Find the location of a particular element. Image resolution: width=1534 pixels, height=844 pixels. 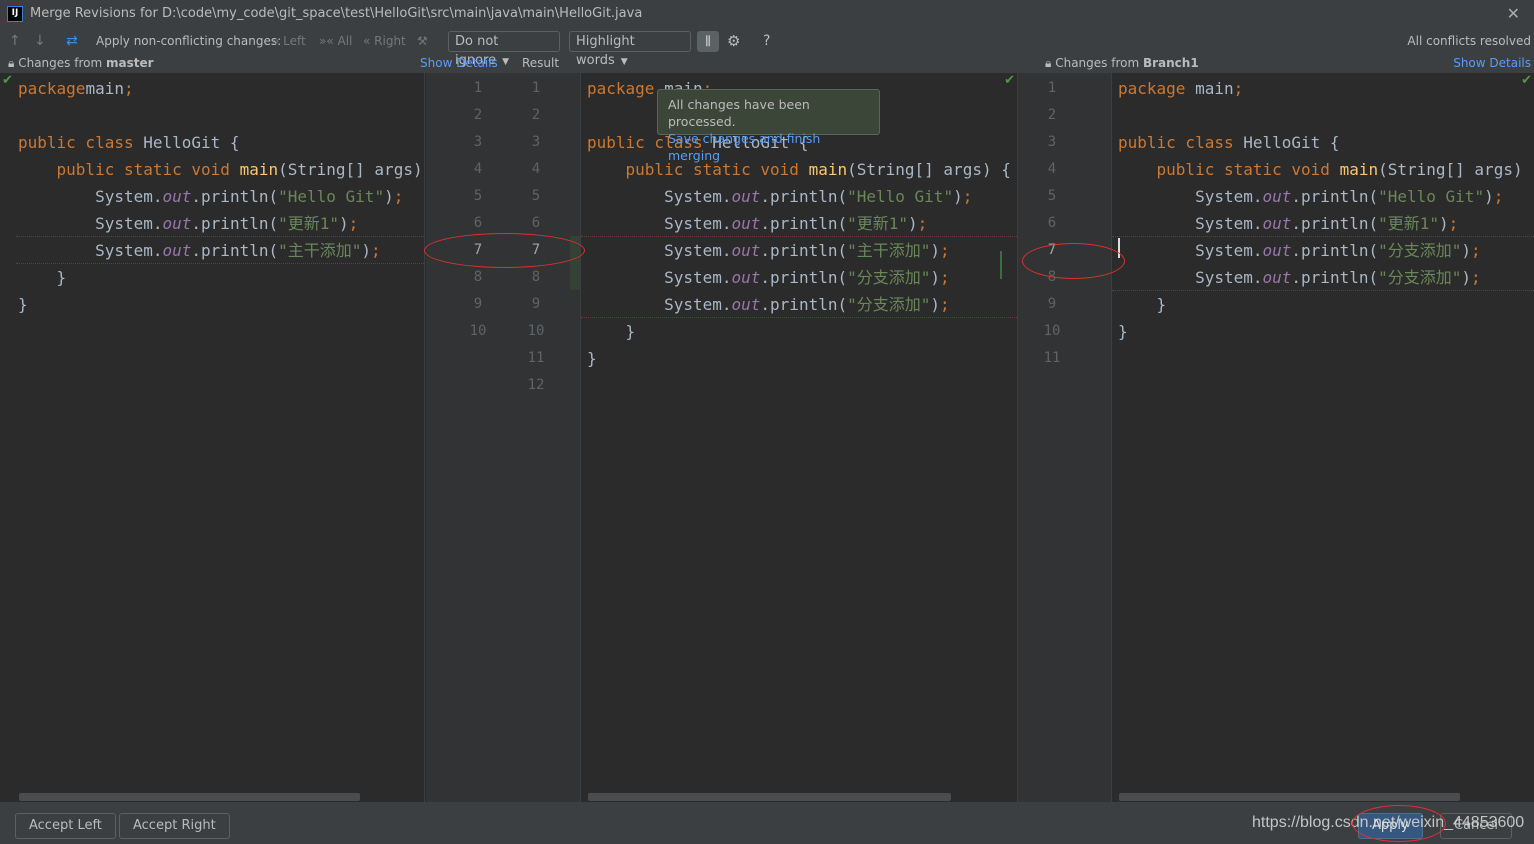

close-icon: ✕ is located at coordinates (1513, 14).